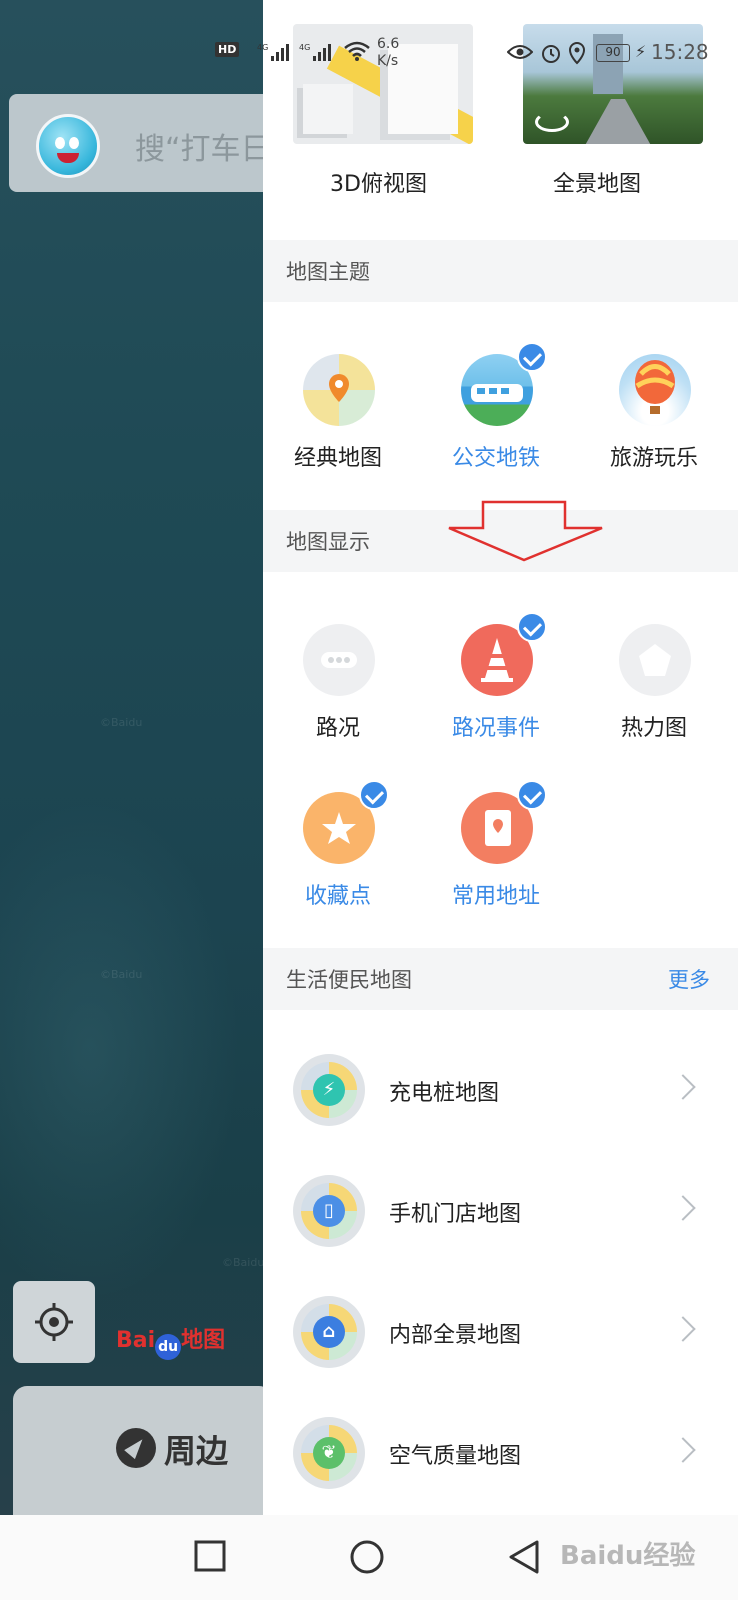  Describe the element at coordinates (618, 121) in the screenshot. I see `thumb-road` at that location.